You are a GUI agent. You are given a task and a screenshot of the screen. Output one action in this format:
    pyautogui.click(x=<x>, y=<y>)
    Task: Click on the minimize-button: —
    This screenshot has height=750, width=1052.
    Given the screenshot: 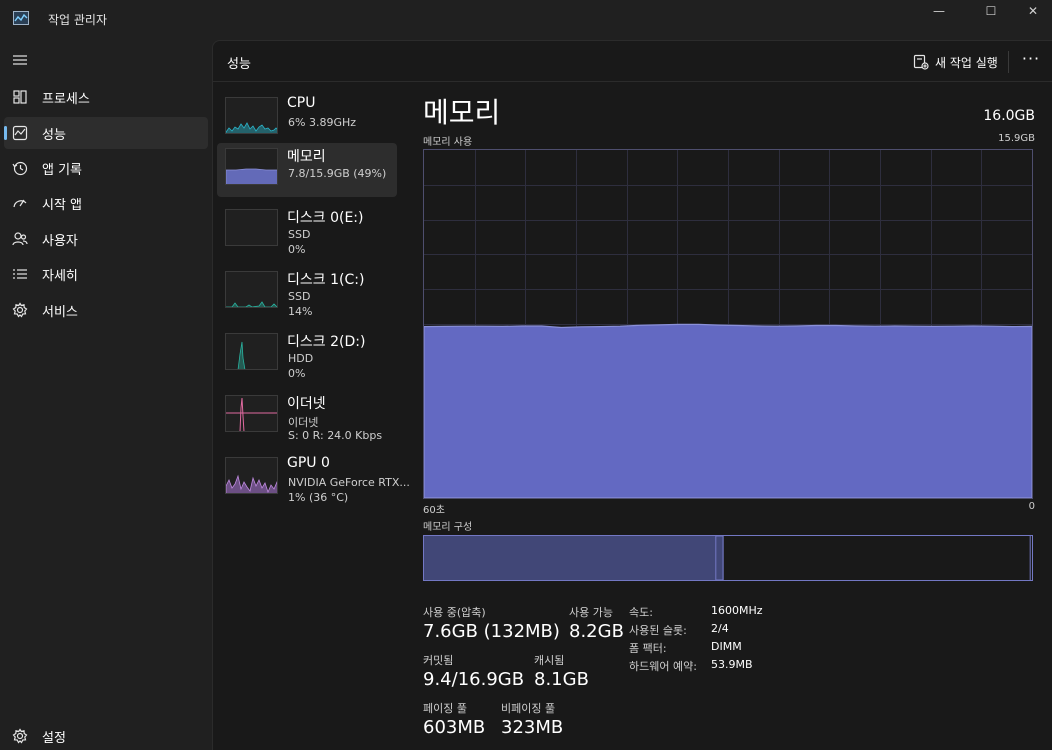 What is the action you would take?
    pyautogui.click(x=939, y=12)
    